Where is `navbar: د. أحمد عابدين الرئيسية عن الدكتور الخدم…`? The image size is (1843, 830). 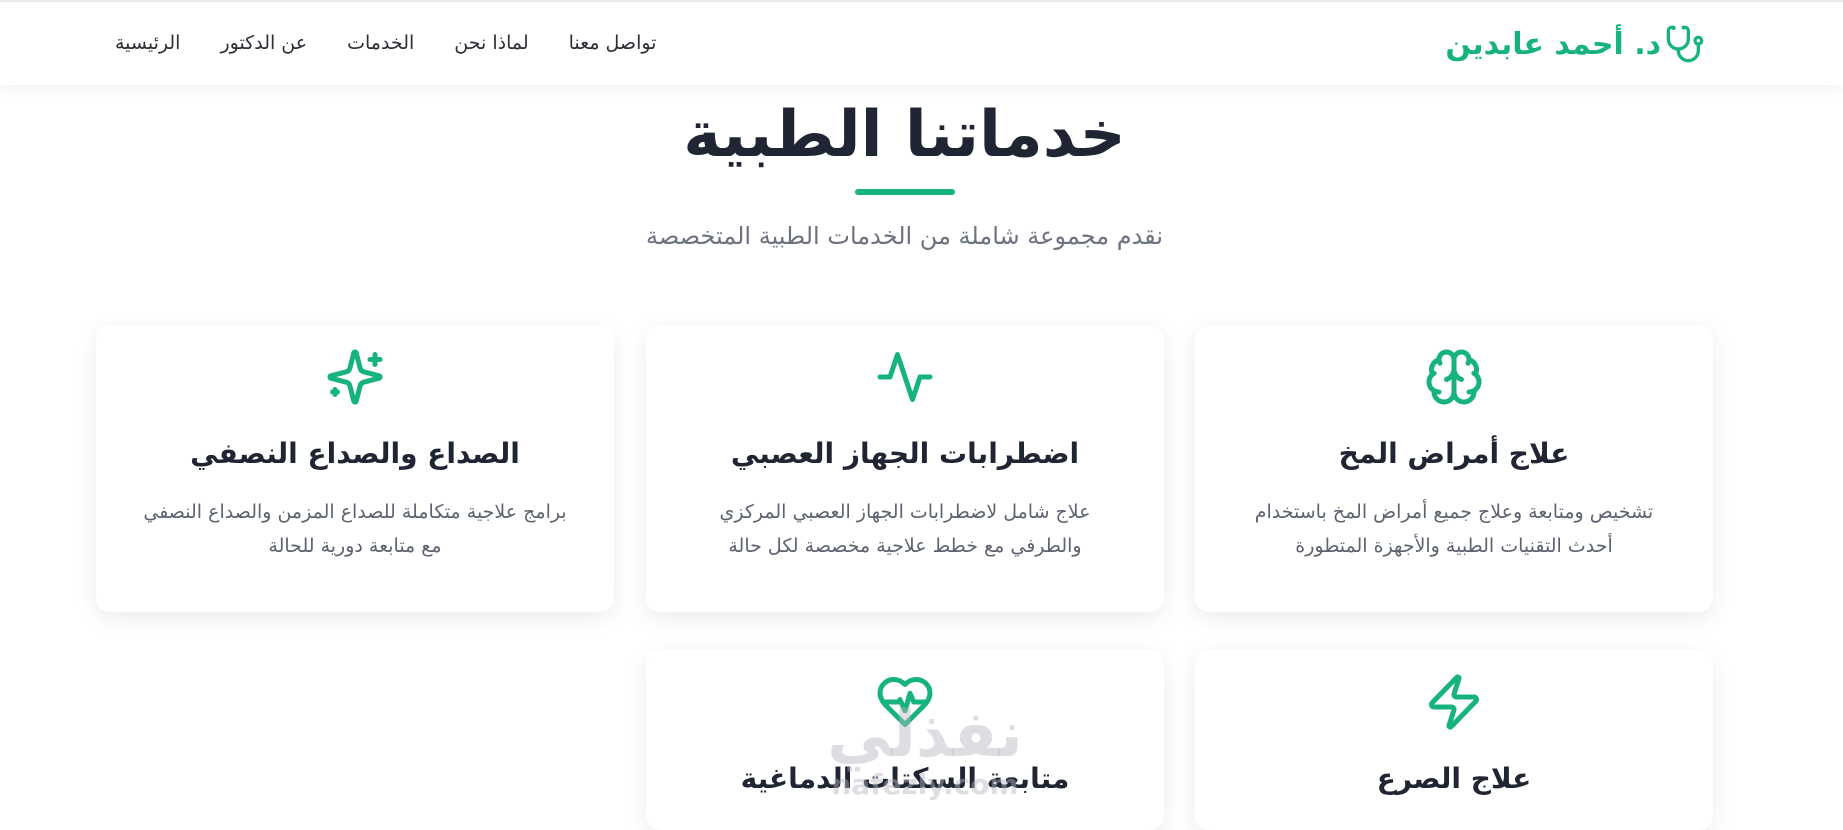
navbar: د. أحمد عابدين الرئيسية عن الدكتور الخدم… is located at coordinates (921, 42).